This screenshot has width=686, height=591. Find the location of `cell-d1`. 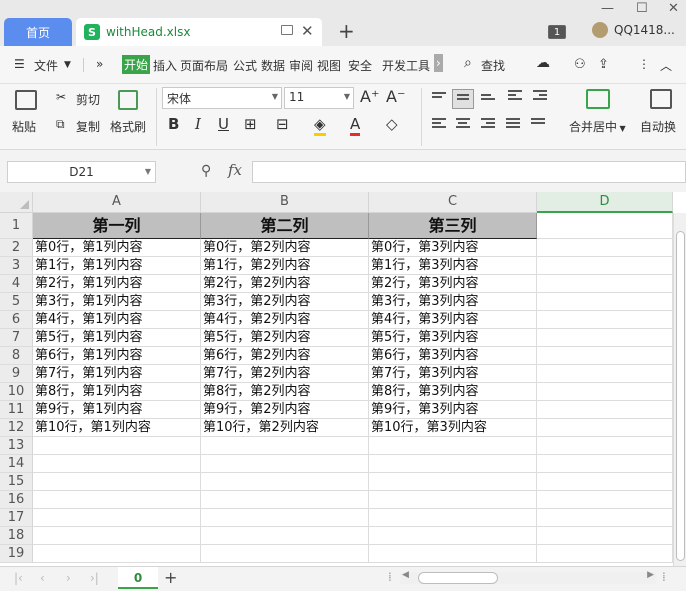

cell-d1 is located at coordinates (605, 226).